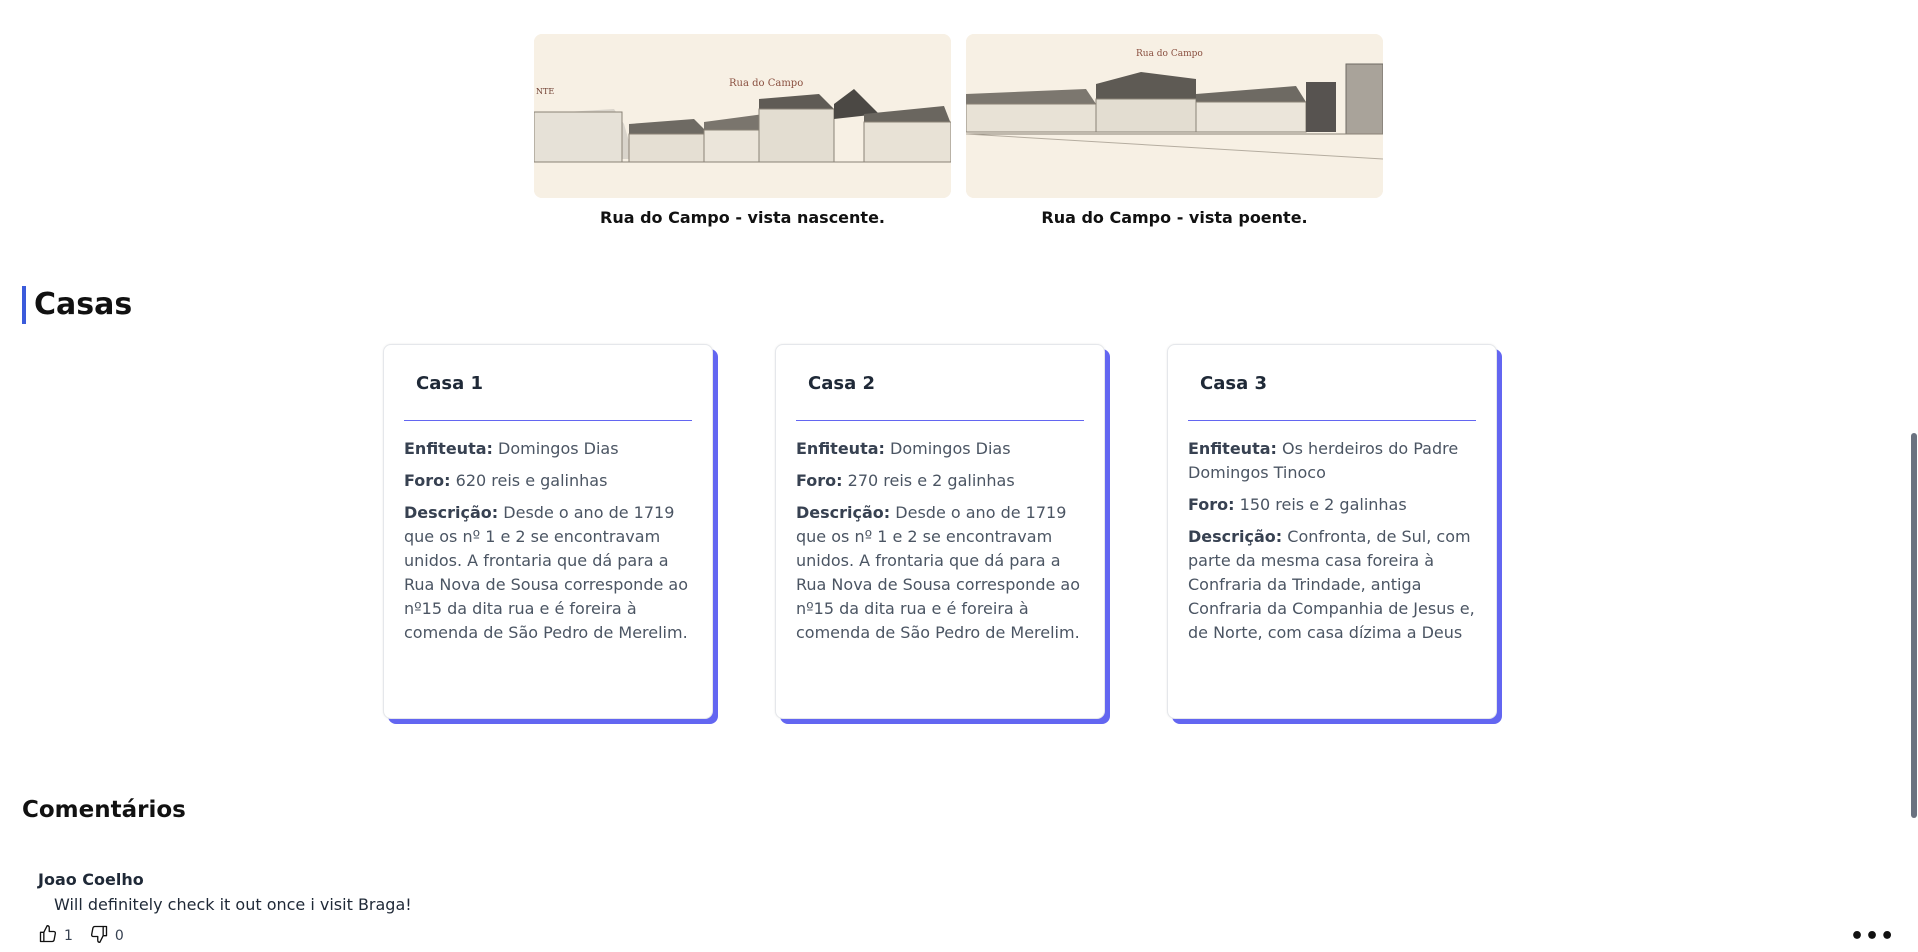 This screenshot has height=952, width=1918. Describe the element at coordinates (68, 936) in the screenshot. I see `like-count: 1` at that location.